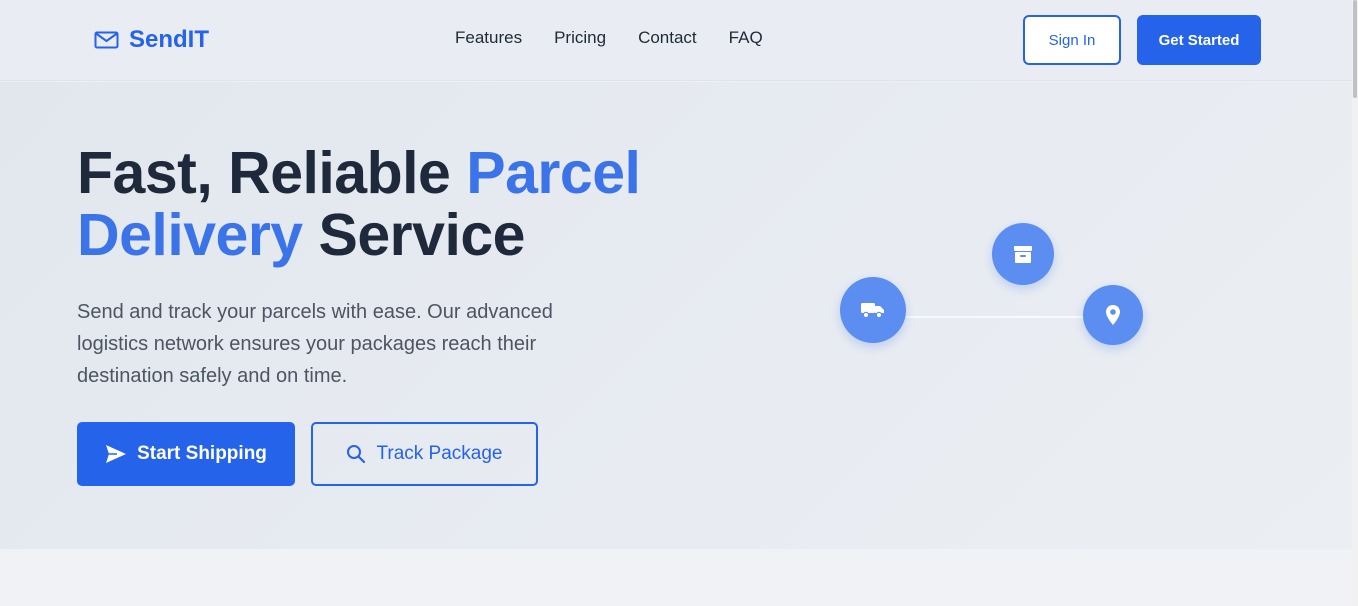  I want to click on scrollbar-thumb, so click(1355, 49).